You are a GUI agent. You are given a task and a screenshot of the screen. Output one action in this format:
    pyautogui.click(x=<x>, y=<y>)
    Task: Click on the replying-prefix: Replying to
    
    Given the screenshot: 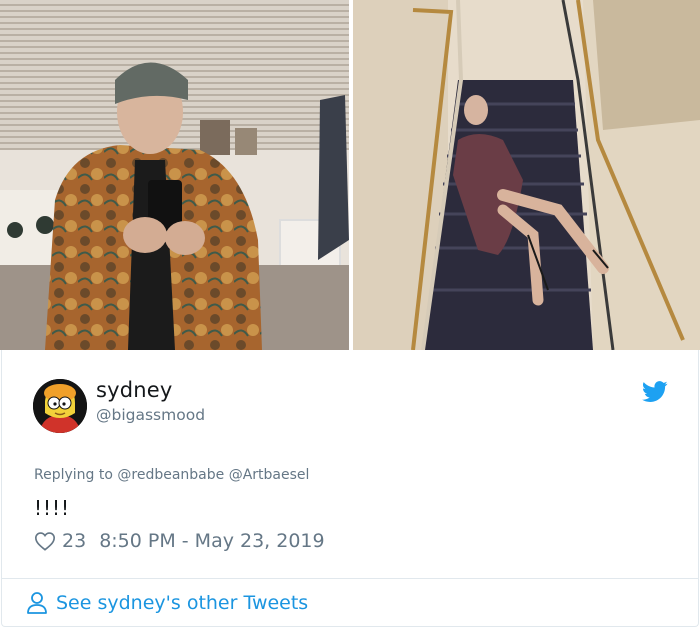 What is the action you would take?
    pyautogui.click(x=73, y=475)
    